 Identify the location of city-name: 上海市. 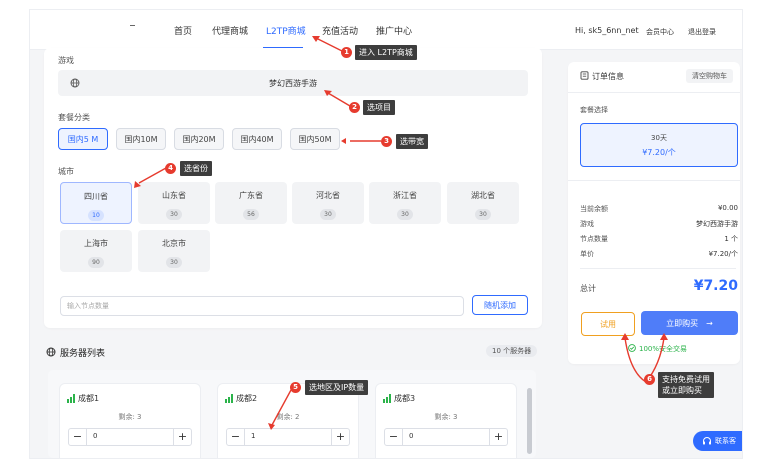
(96, 243).